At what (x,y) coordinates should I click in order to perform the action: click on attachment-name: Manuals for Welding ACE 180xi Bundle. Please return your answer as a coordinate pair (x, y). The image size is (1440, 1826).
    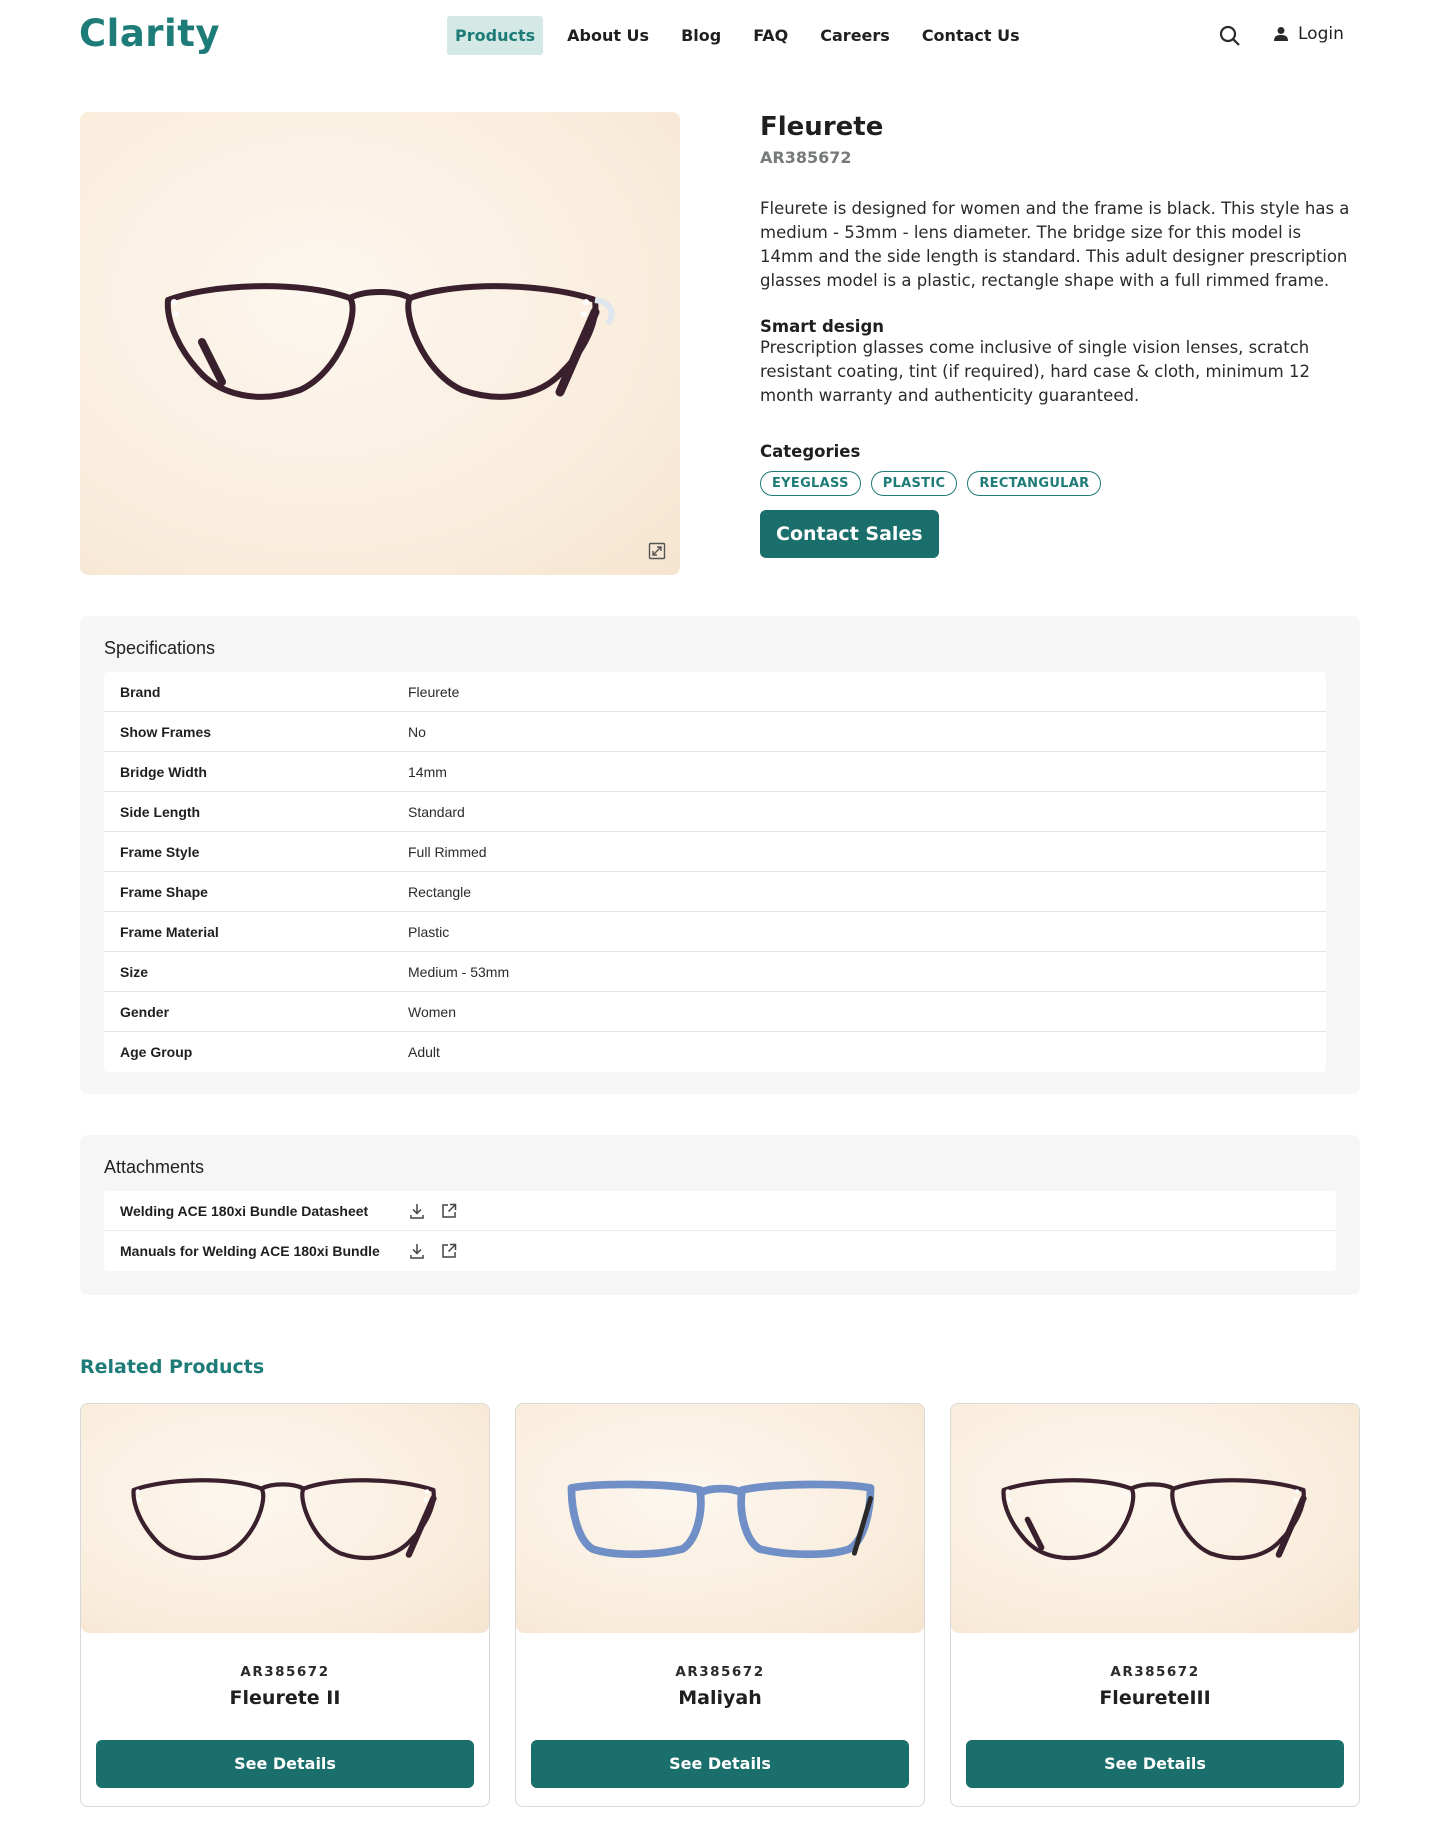
    Looking at the image, I should click on (250, 1251).